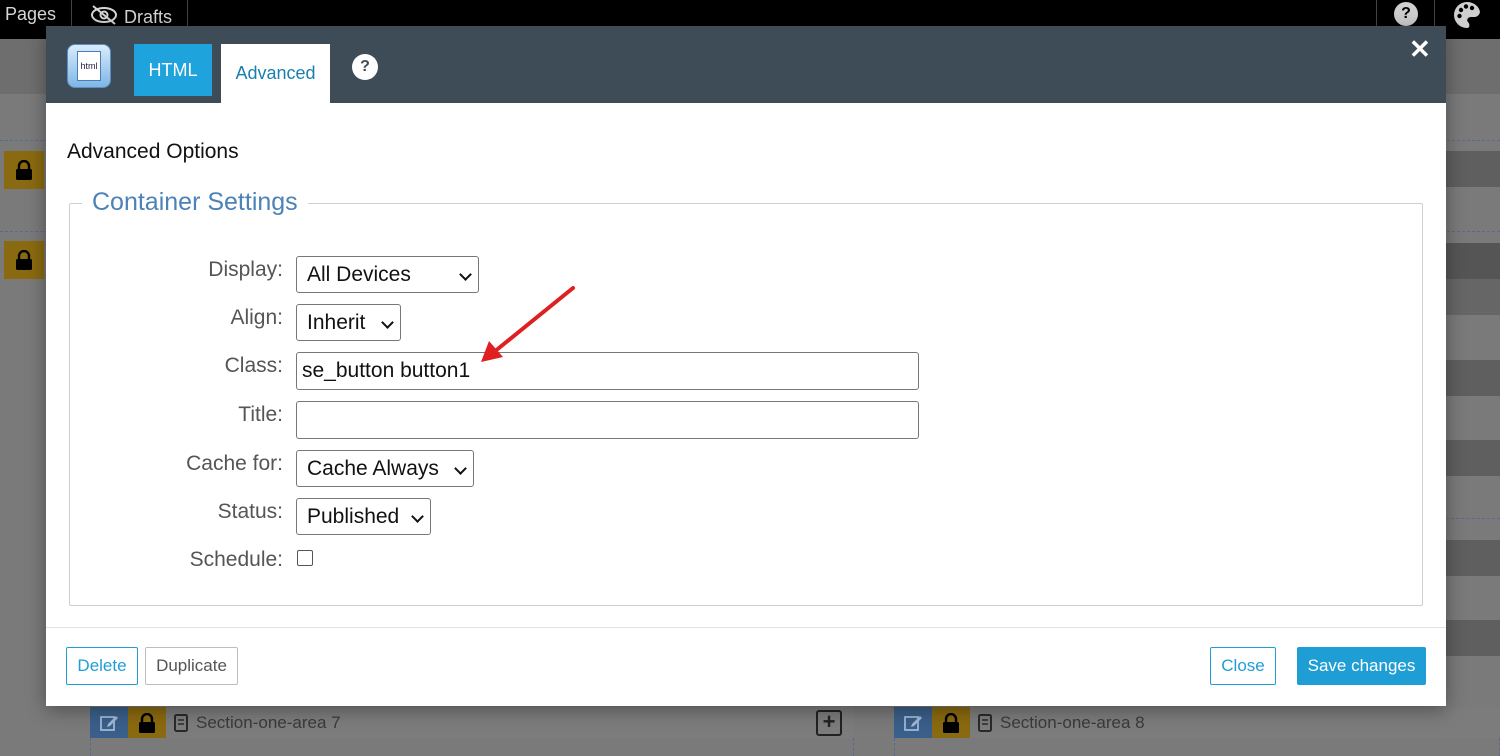 This screenshot has height=756, width=1500. I want to click on pages-nav-item: Pages, so click(30, 14).